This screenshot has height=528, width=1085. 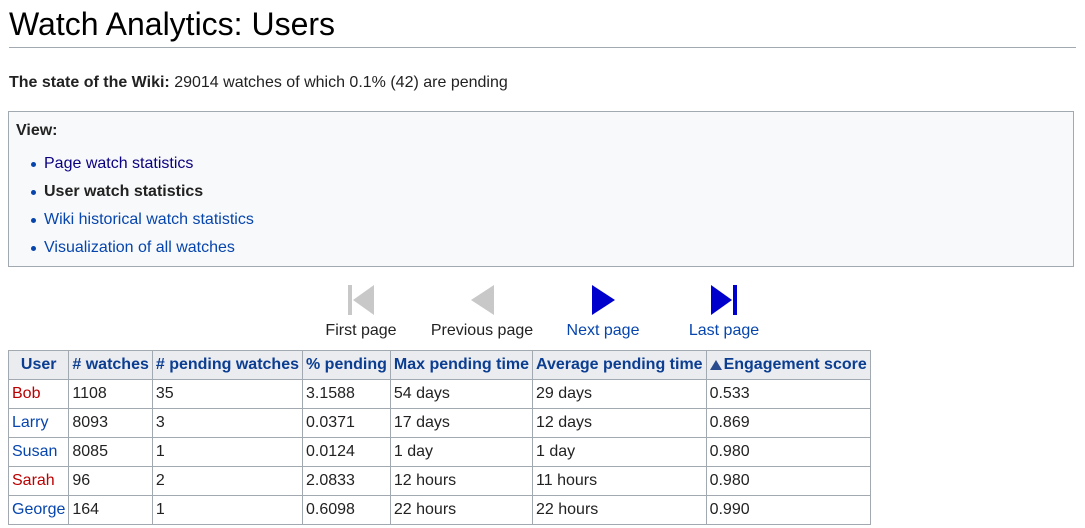 What do you see at coordinates (361, 330) in the screenshot?
I see `first-page-label: First page` at bounding box center [361, 330].